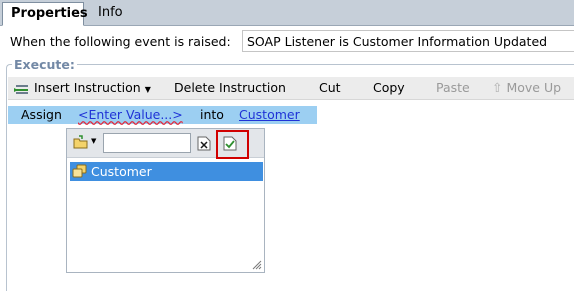  Describe the element at coordinates (41, 114) in the screenshot. I see `instruction-keyword: Assign` at that location.